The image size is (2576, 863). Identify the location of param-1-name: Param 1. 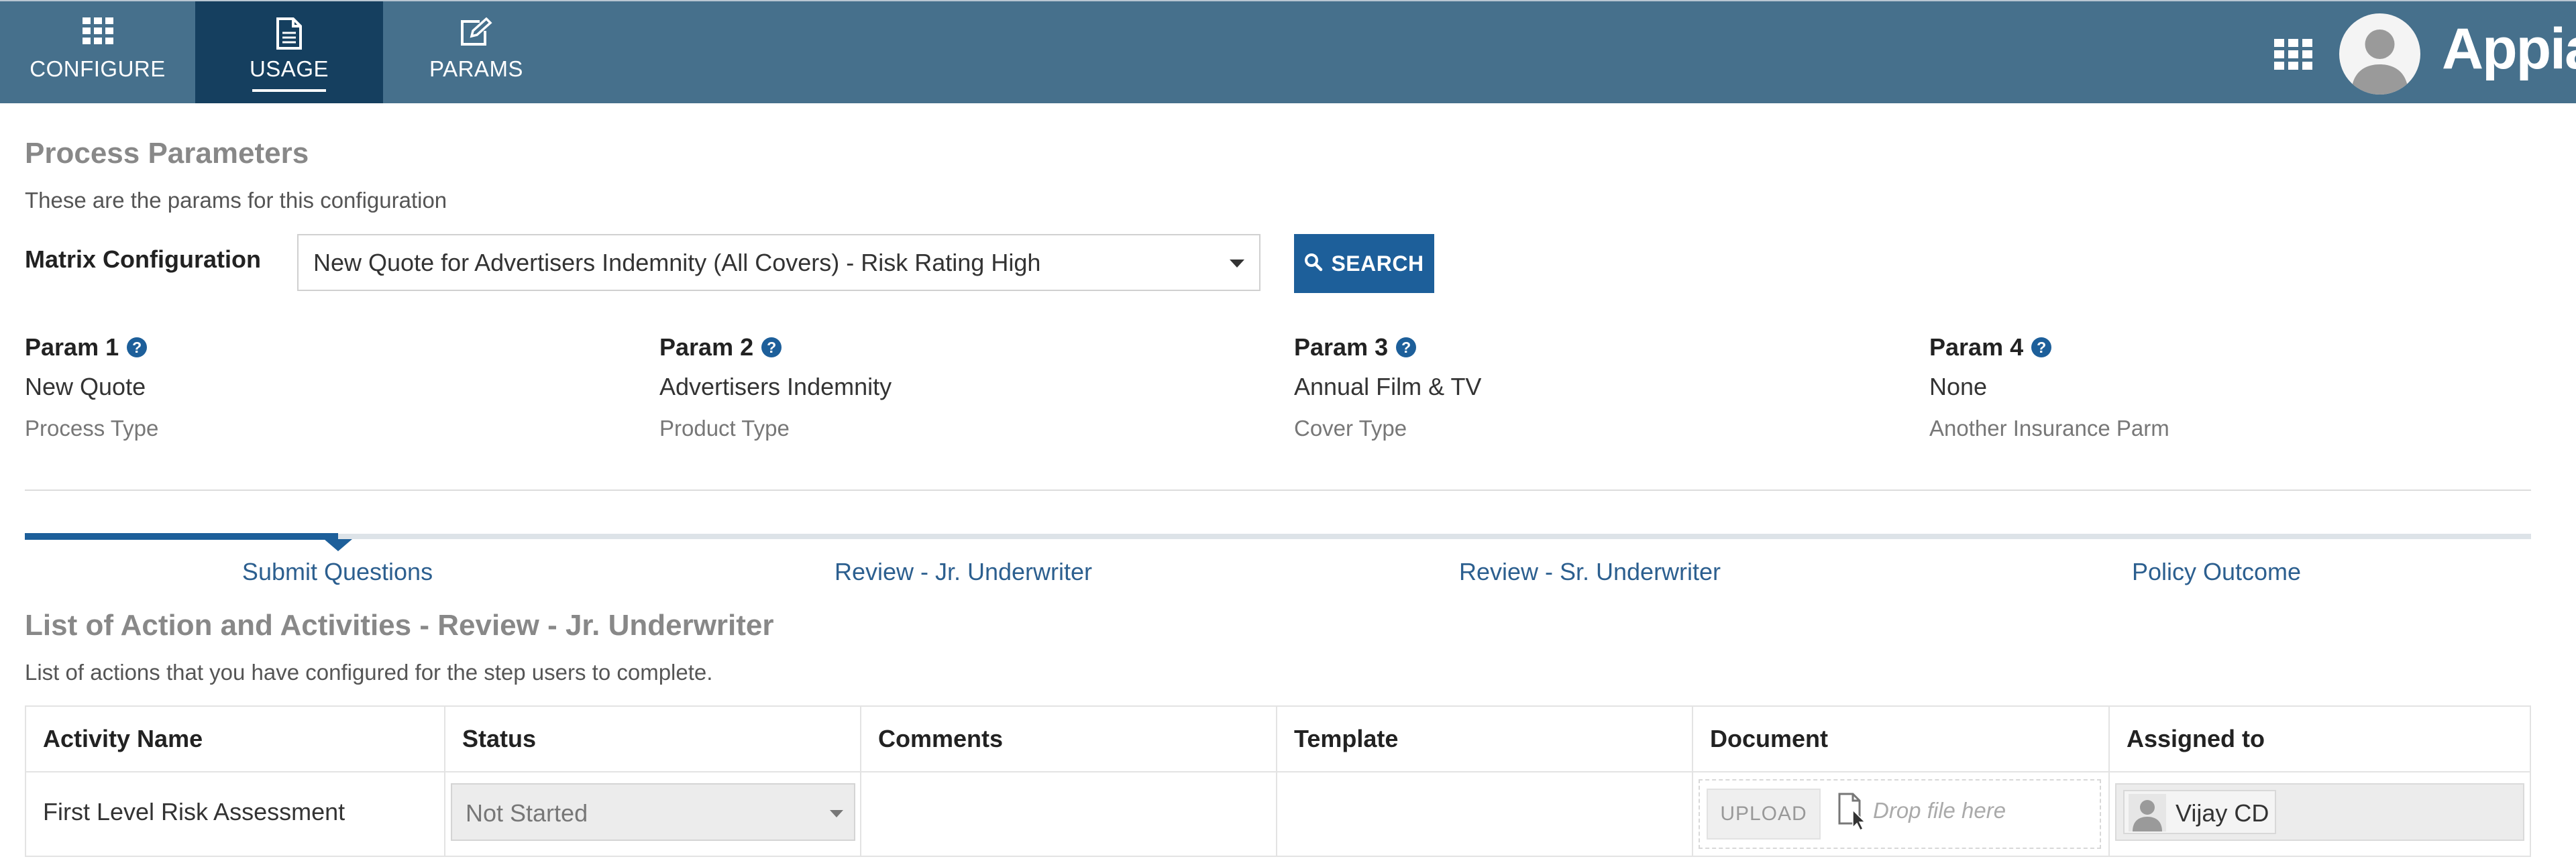
(72, 347).